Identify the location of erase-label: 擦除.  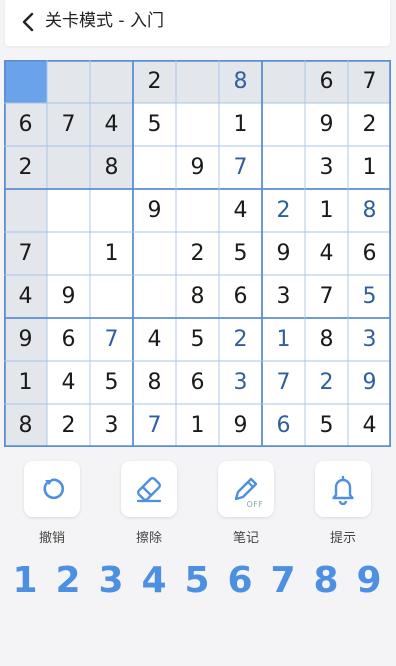
(148, 538).